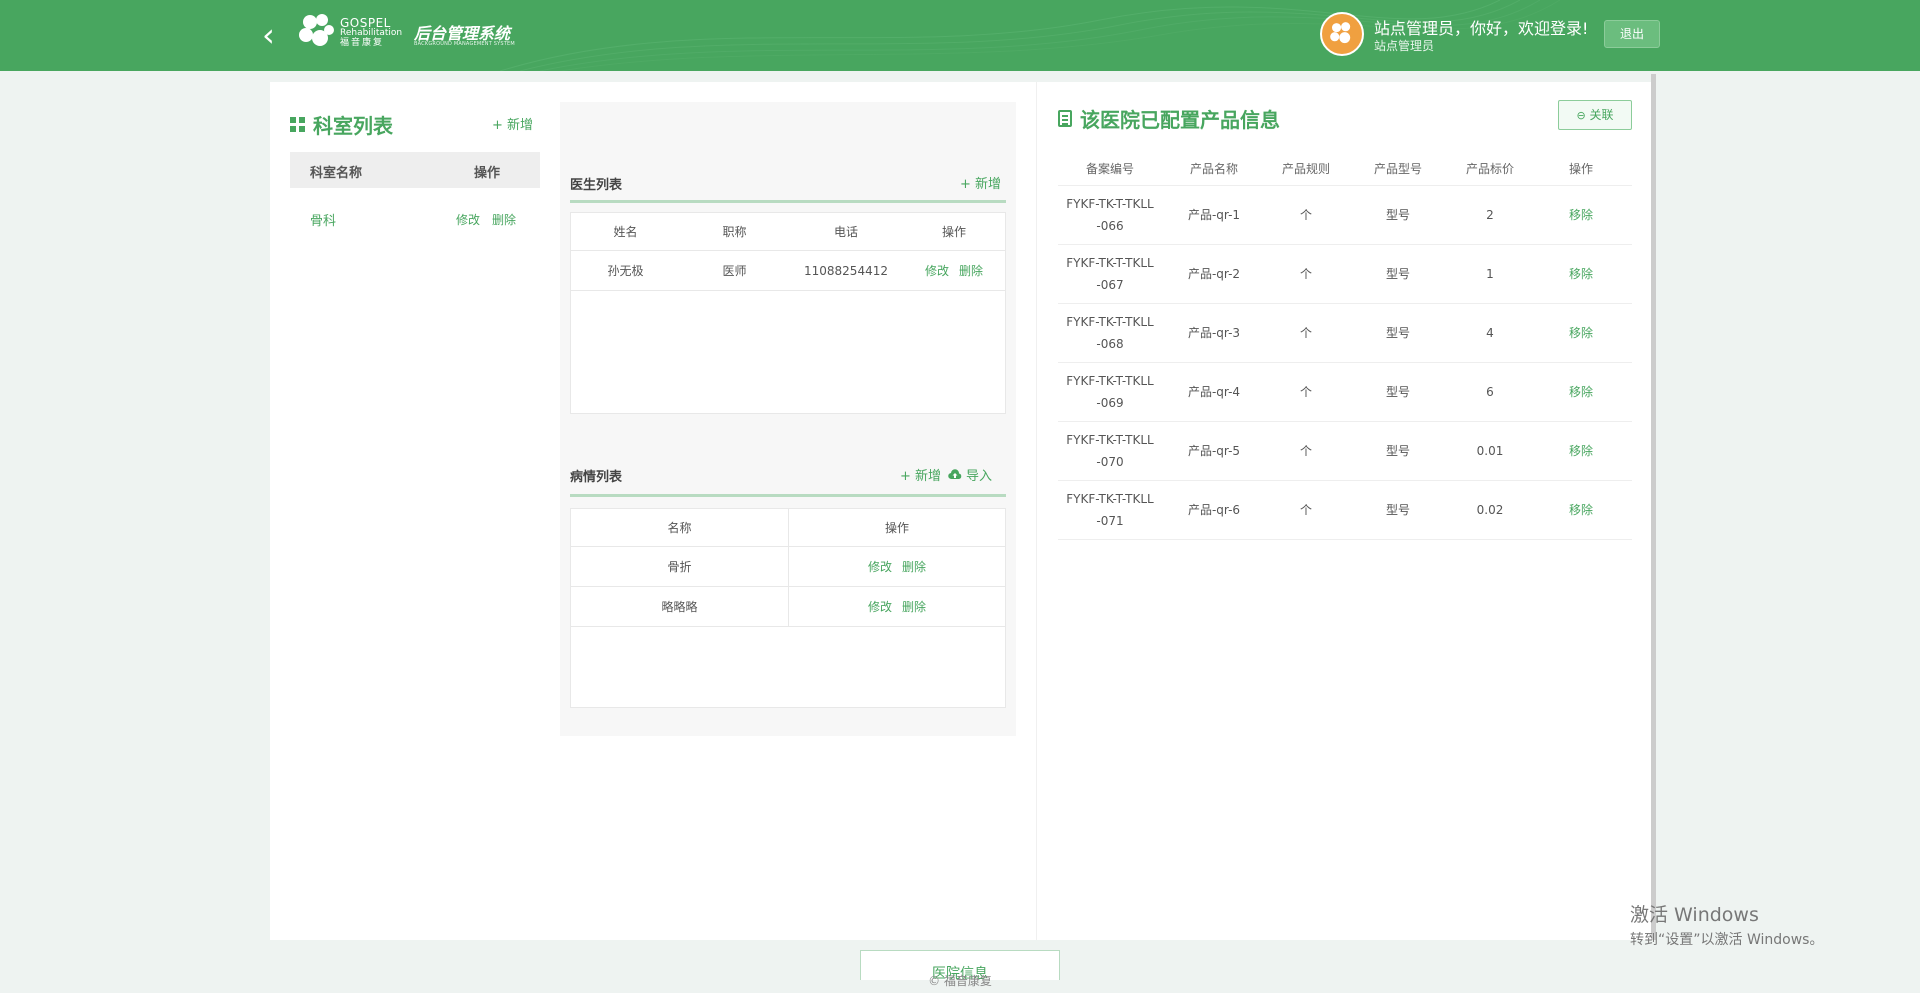 This screenshot has width=1920, height=993. What do you see at coordinates (625, 232) in the screenshot?
I see `doctor-col-name: 姓名` at bounding box center [625, 232].